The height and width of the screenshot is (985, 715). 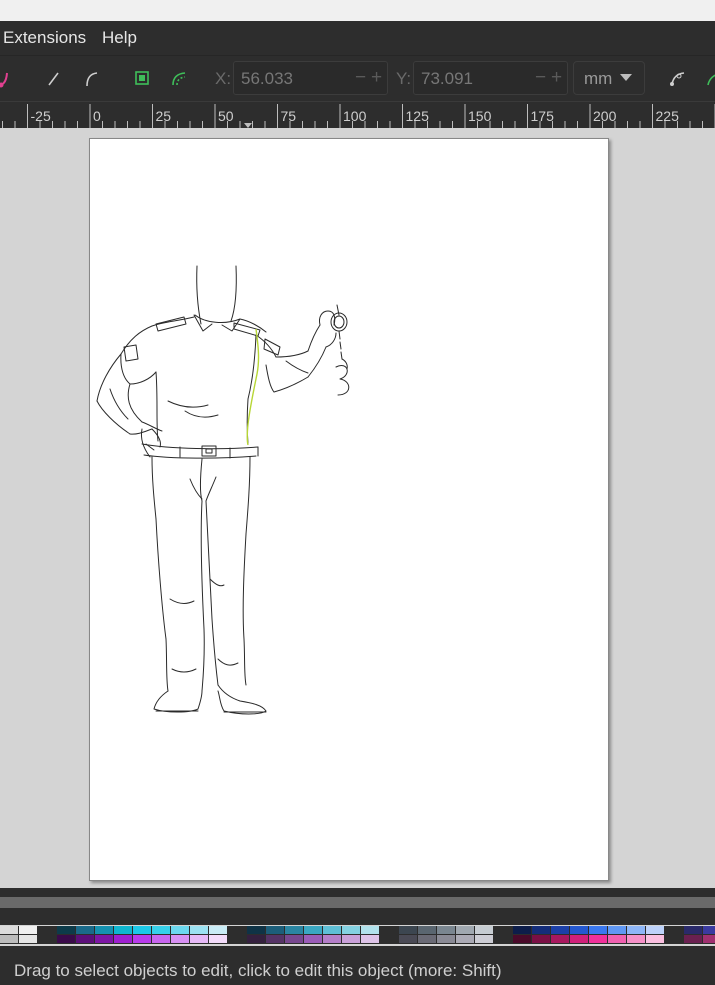 I want to click on arc-segment-icon, so click(x=92, y=78).